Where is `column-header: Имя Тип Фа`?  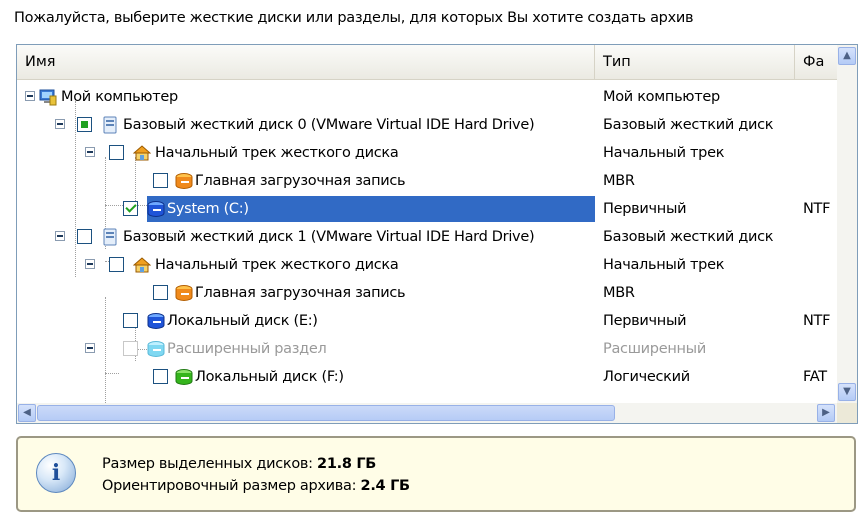 column-header: Имя Тип Фа is located at coordinates (427, 62).